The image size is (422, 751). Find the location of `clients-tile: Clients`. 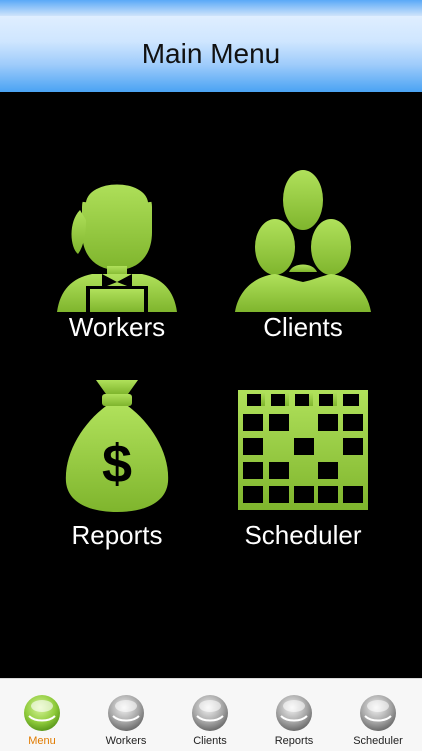

clients-tile: Clients is located at coordinates (303, 257).